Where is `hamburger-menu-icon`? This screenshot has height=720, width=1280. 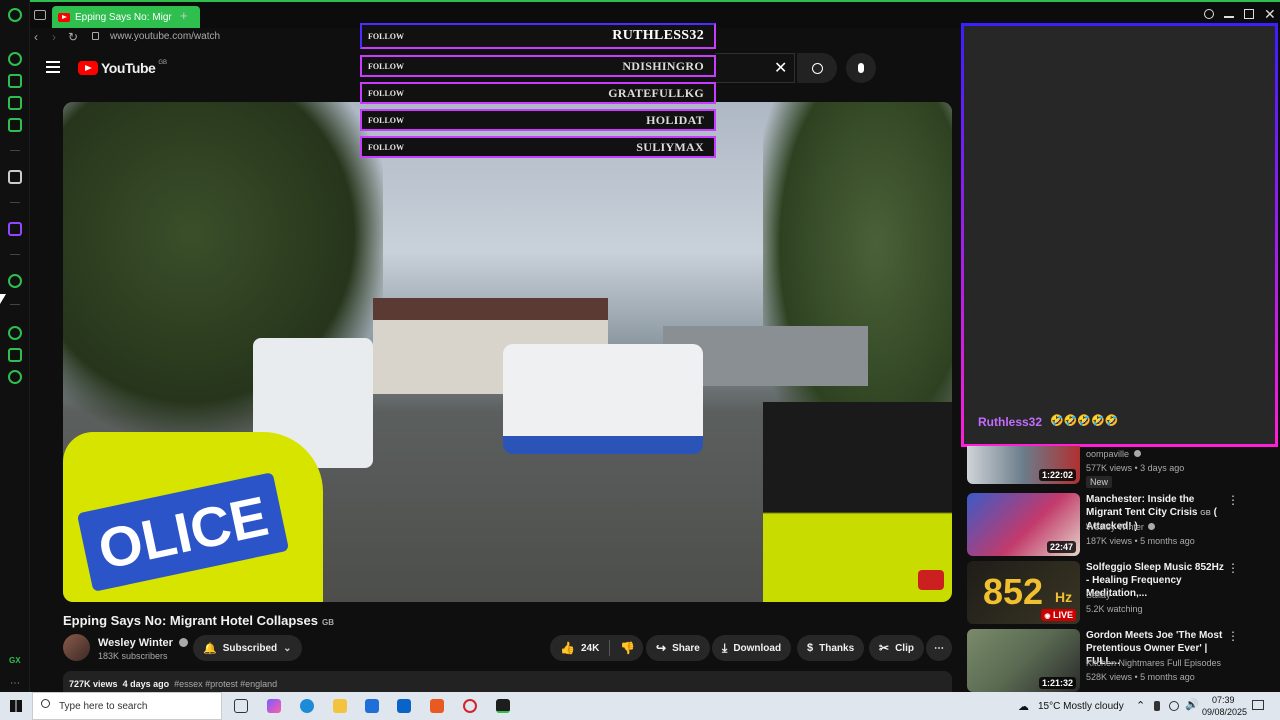
hamburger-menu-icon is located at coordinates (53, 67).